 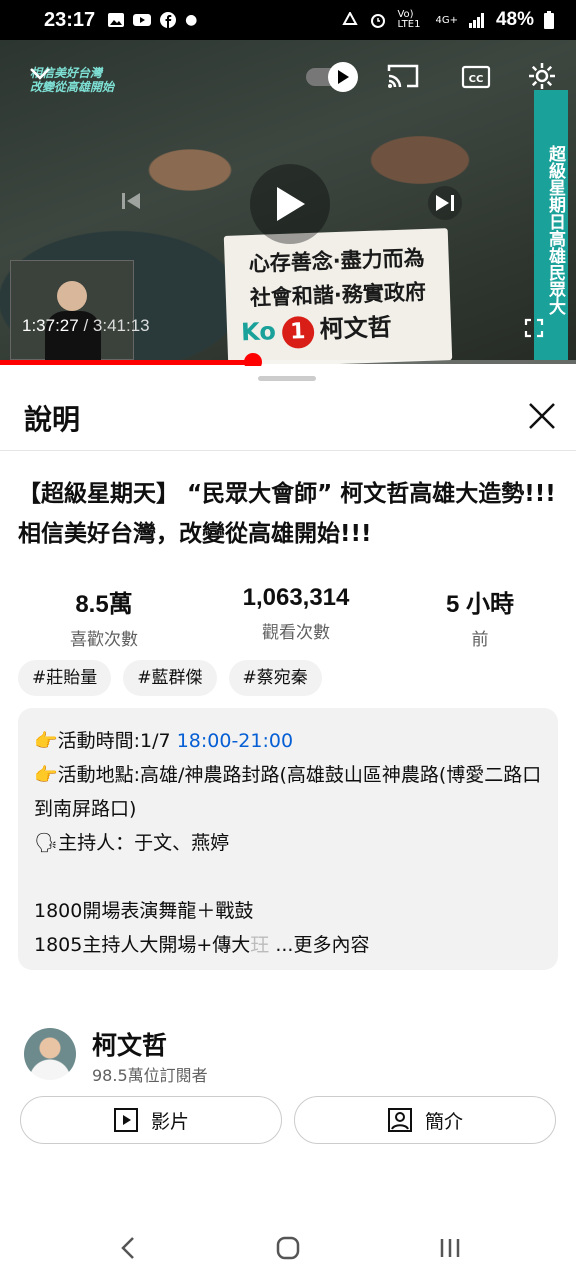 What do you see at coordinates (296, 613) in the screenshot?
I see `views-stat: 1,063,314 觀看次數` at bounding box center [296, 613].